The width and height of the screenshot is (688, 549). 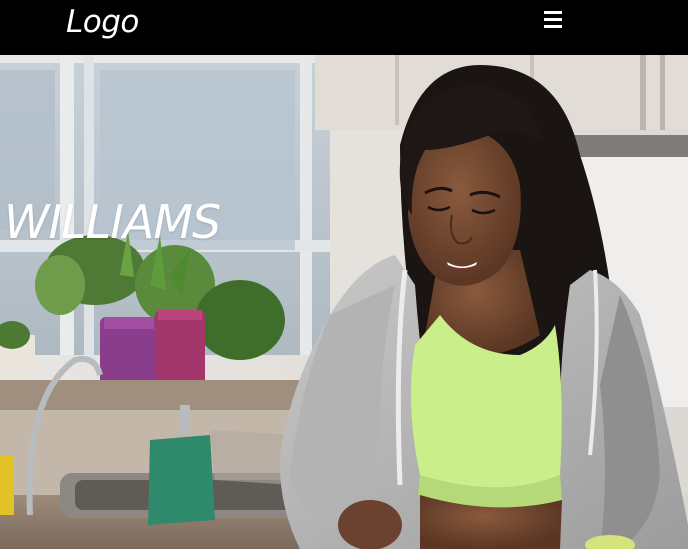 I want to click on logo: Logo, so click(x=102, y=22).